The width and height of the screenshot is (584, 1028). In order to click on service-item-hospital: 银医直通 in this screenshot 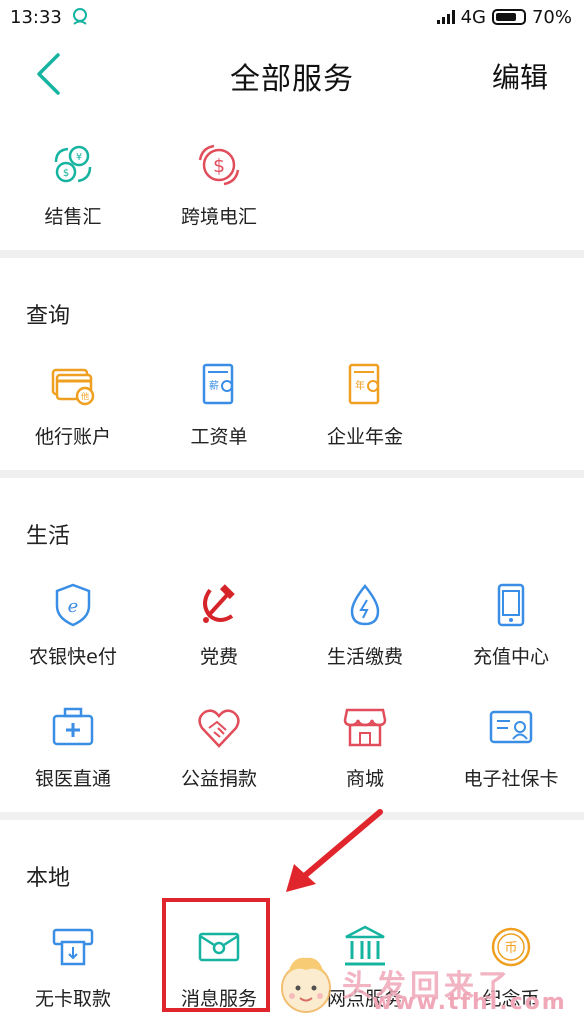, I will do `click(73, 747)`.